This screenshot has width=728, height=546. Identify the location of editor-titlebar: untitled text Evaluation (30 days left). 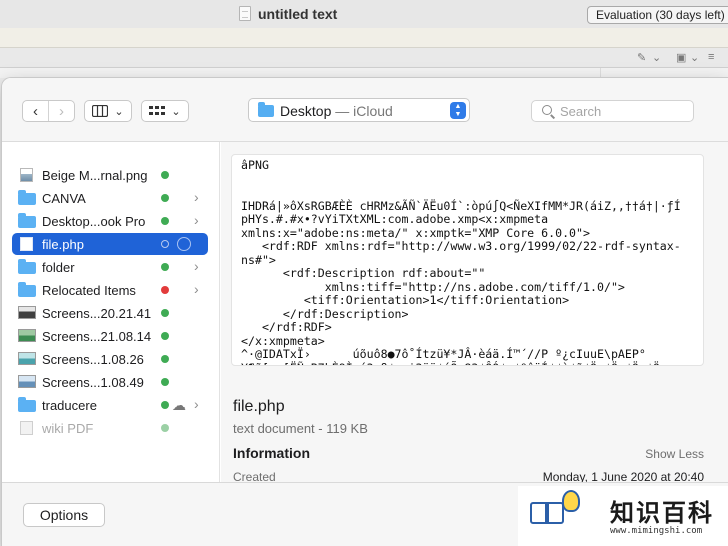
(364, 14).